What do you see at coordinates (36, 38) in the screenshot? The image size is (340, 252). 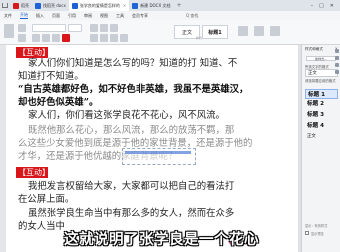 I see `bold-icon` at bounding box center [36, 38].